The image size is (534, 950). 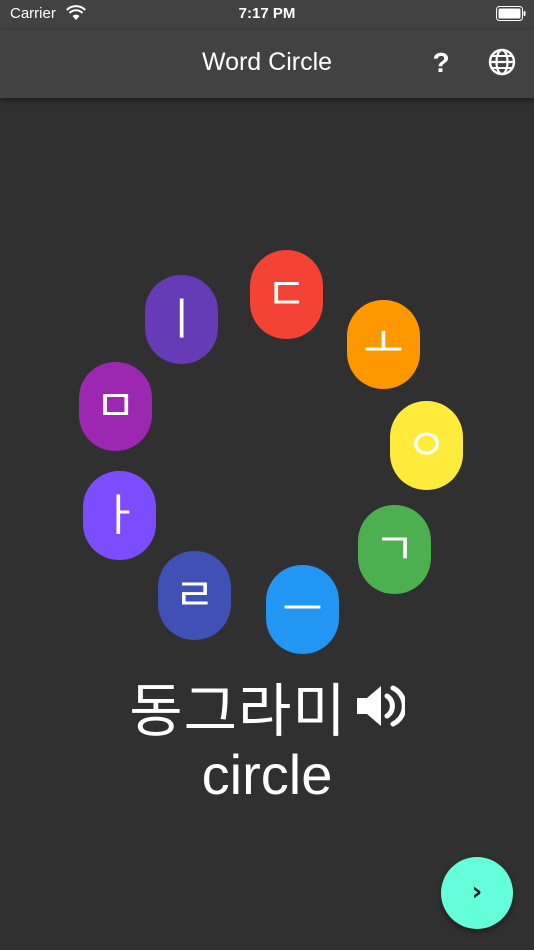 I want to click on english-word: circle, so click(x=267, y=774).